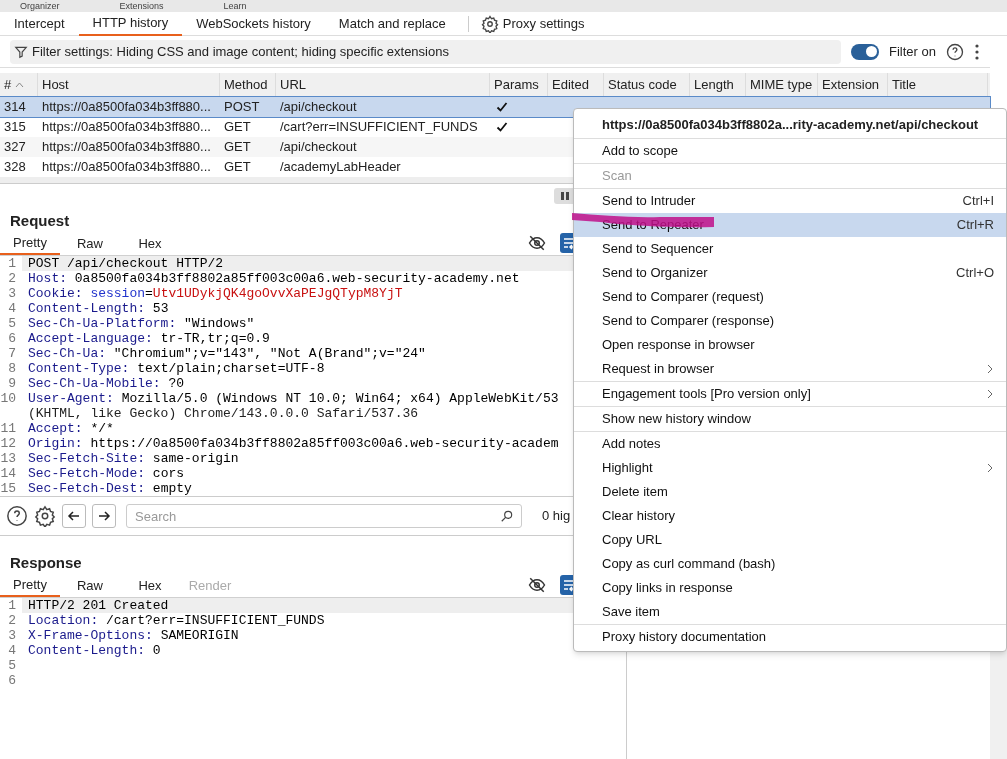 The width and height of the screenshot is (1007, 759). I want to click on arrow-right-icon, so click(104, 516).